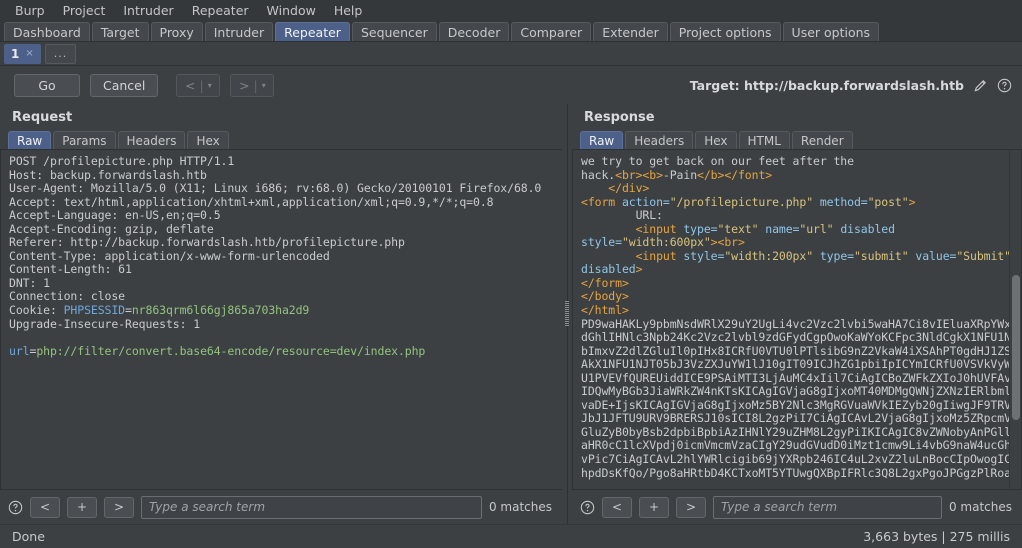 Image resolution: width=1022 pixels, height=548 pixels. What do you see at coordinates (198, 85) in the screenshot?
I see `back-button: < | ▾` at bounding box center [198, 85].